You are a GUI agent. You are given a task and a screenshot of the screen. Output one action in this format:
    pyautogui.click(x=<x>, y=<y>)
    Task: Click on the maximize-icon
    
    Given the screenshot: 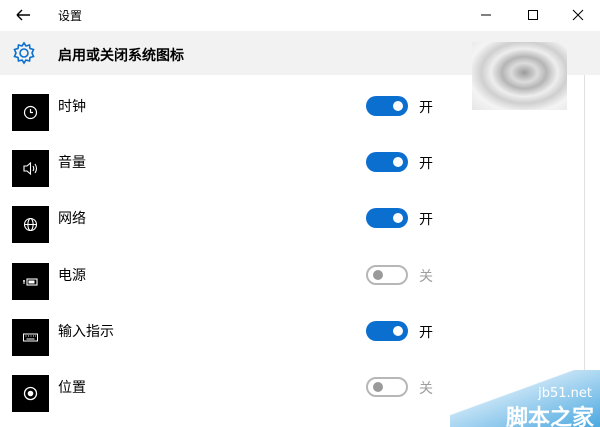 What is the action you would take?
    pyautogui.click(x=533, y=15)
    